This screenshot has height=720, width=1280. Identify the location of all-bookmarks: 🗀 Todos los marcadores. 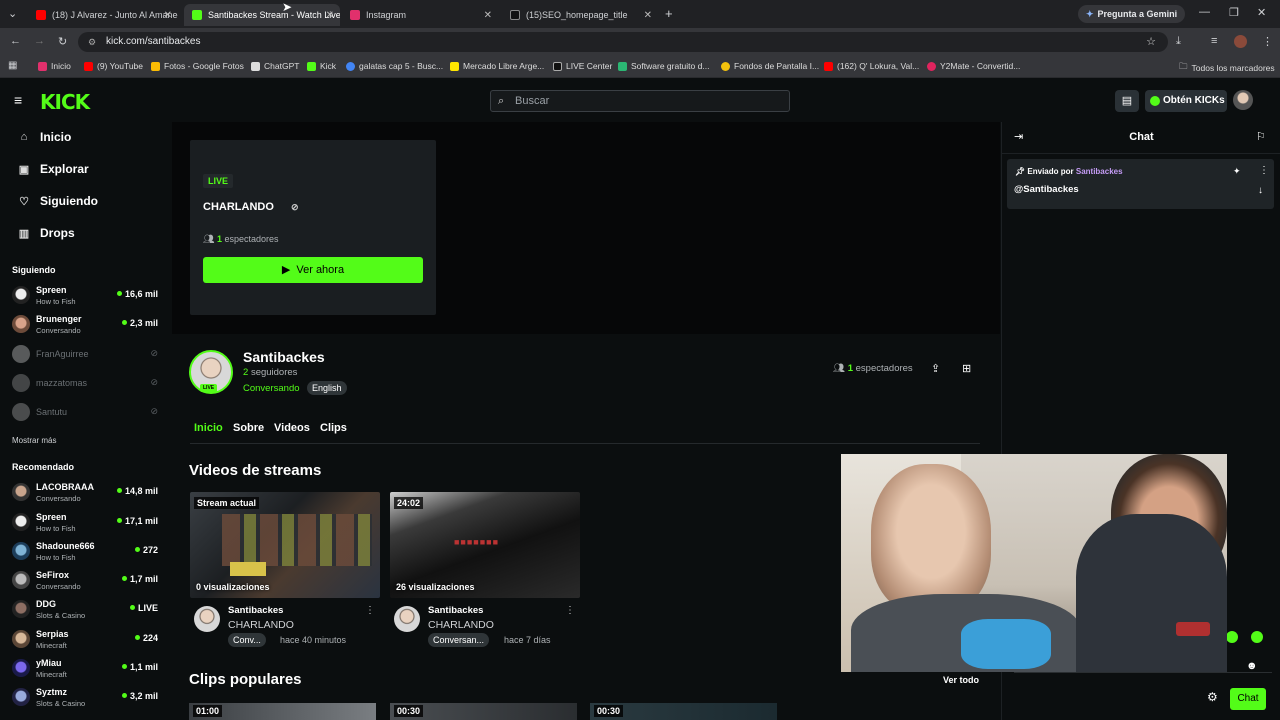
(1227, 68).